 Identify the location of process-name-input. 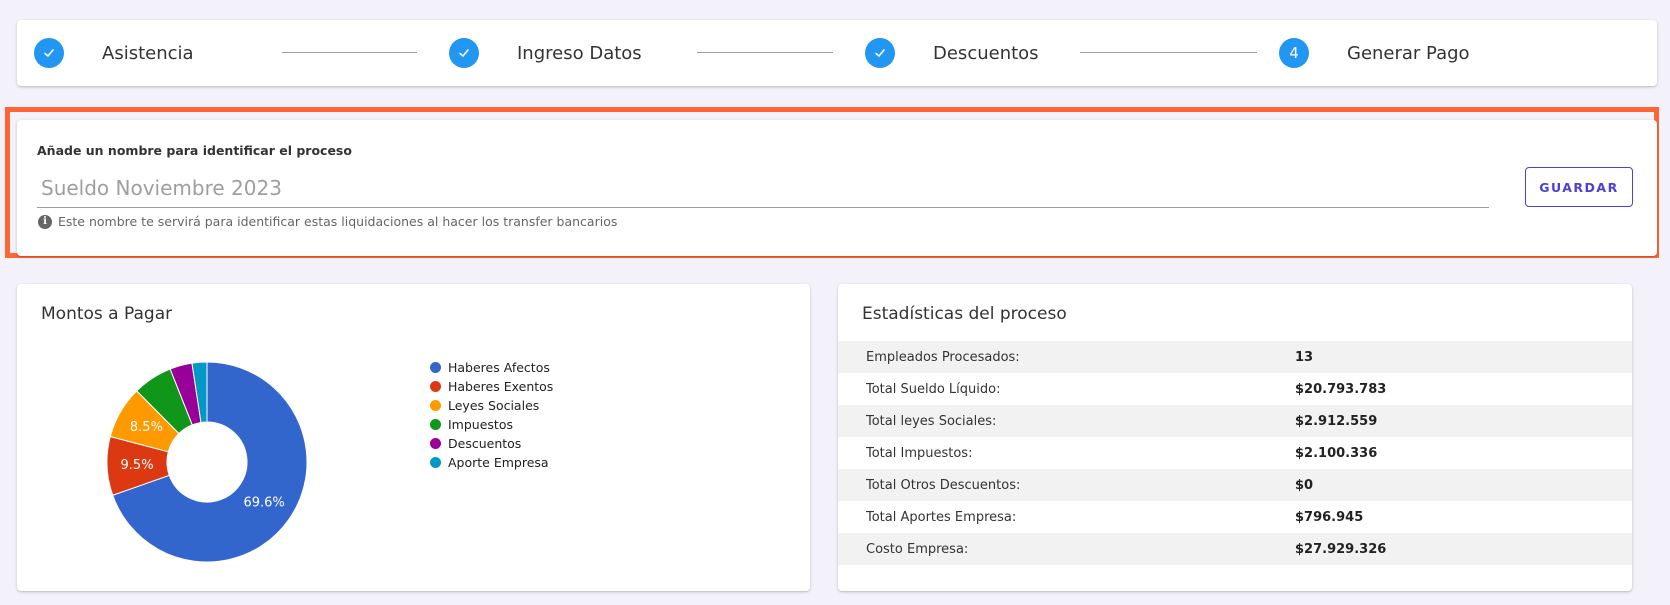
(763, 188).